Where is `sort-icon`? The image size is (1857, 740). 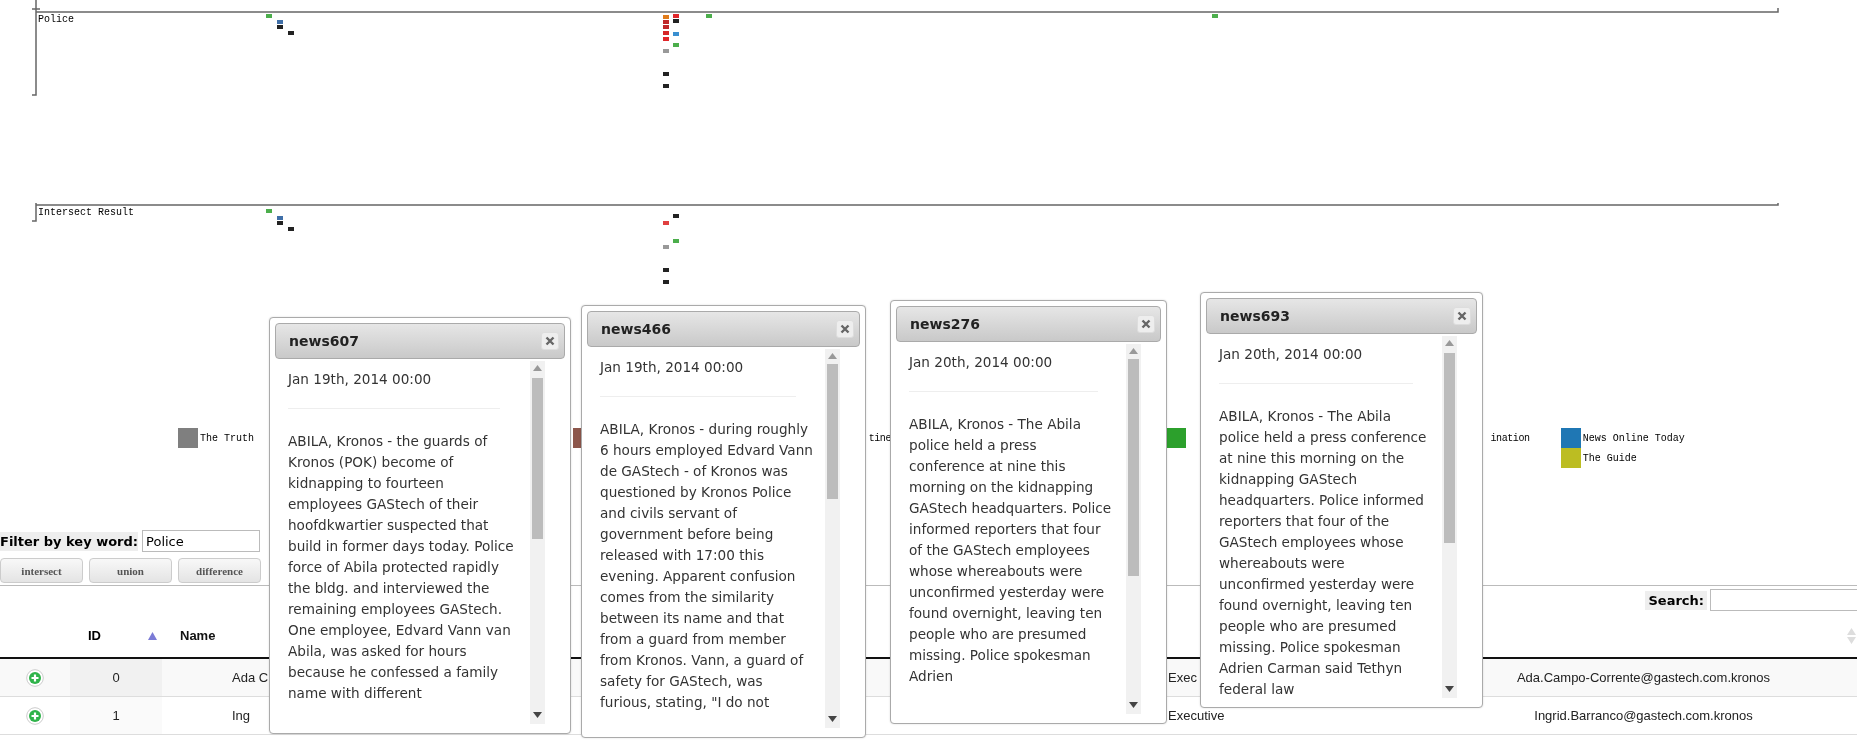
sort-icon is located at coordinates (1851, 635).